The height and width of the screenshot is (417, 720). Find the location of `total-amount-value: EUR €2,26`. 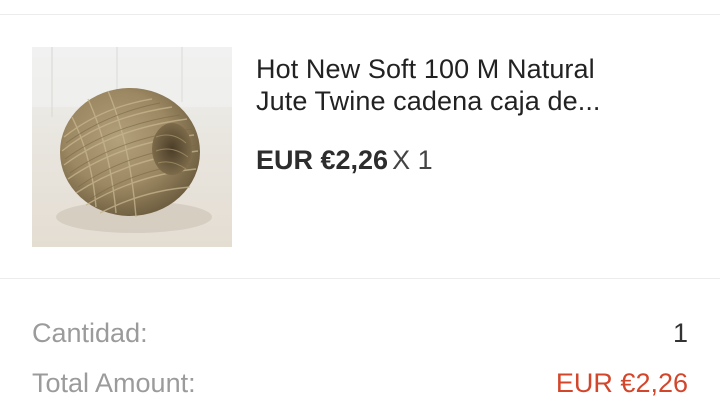

total-amount-value: EUR €2,26 is located at coordinates (621, 383).